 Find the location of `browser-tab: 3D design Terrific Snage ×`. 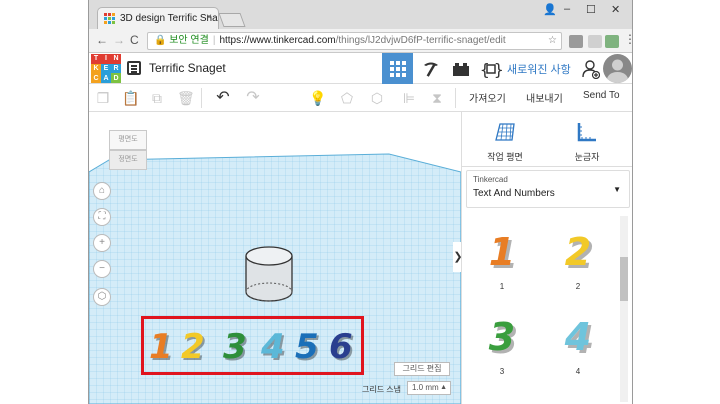

browser-tab: 3D design Terrific Snage × is located at coordinates (158, 18).